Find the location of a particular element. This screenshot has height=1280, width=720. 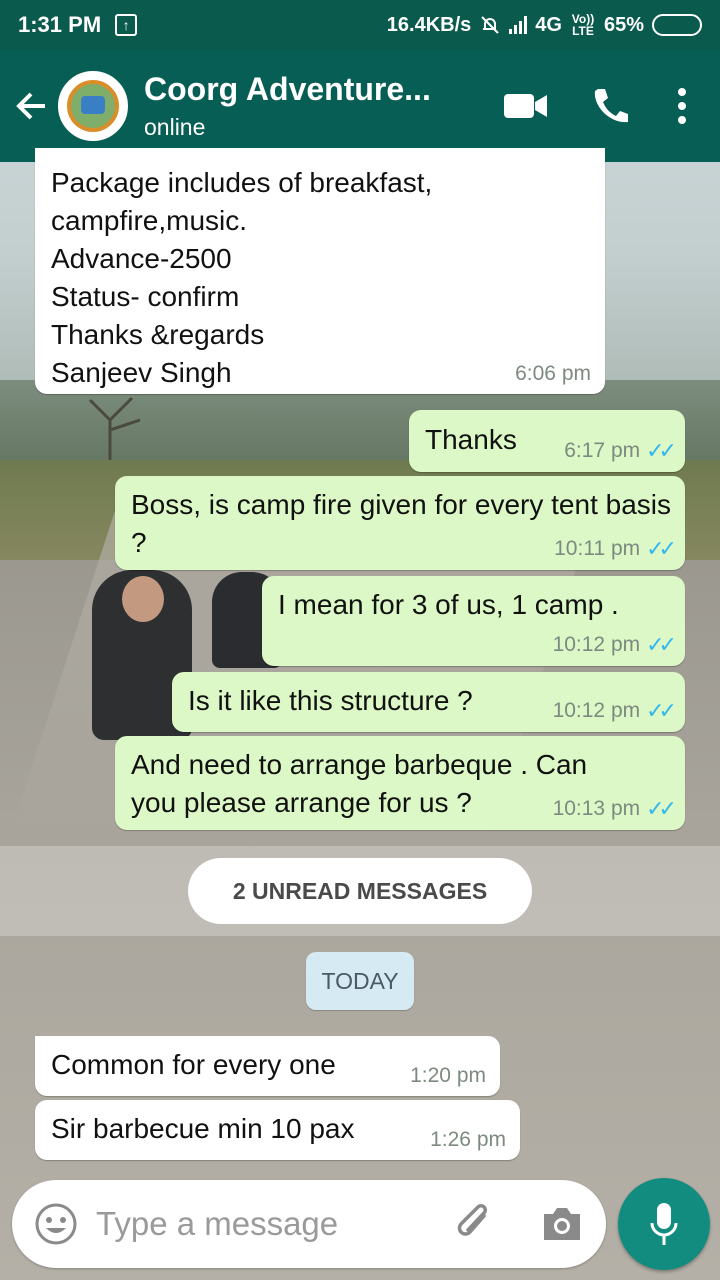

battery-percent: 65% is located at coordinates (623, 24).